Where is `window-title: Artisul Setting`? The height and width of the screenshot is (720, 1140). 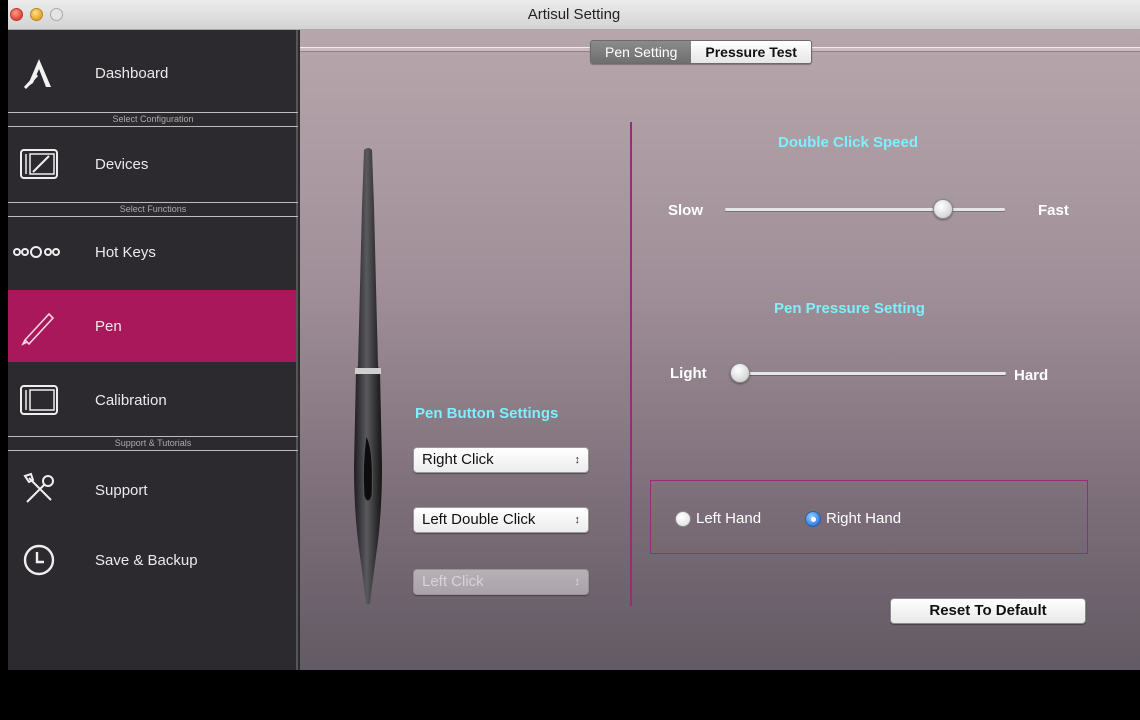
window-title: Artisul Setting is located at coordinates (574, 14).